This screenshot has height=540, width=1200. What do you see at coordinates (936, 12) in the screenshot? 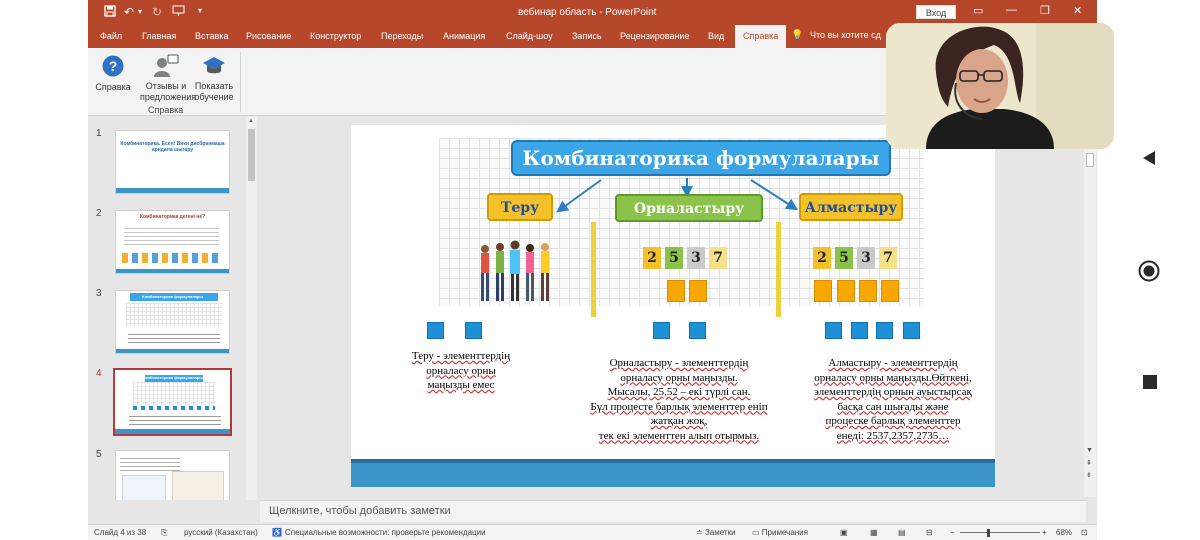
I see `login-button: Вход` at bounding box center [936, 12].